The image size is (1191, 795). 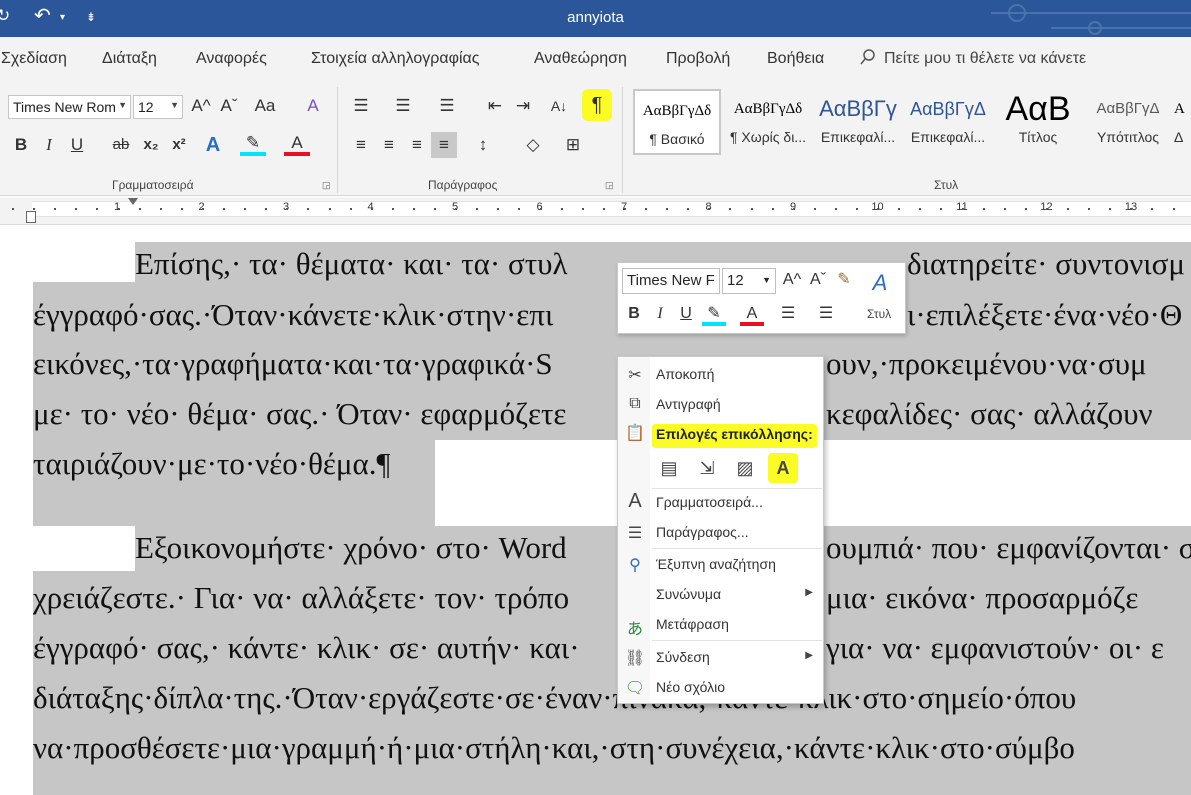 What do you see at coordinates (580, 59) in the screenshot?
I see `tab-review: Αναθεώρηση` at bounding box center [580, 59].